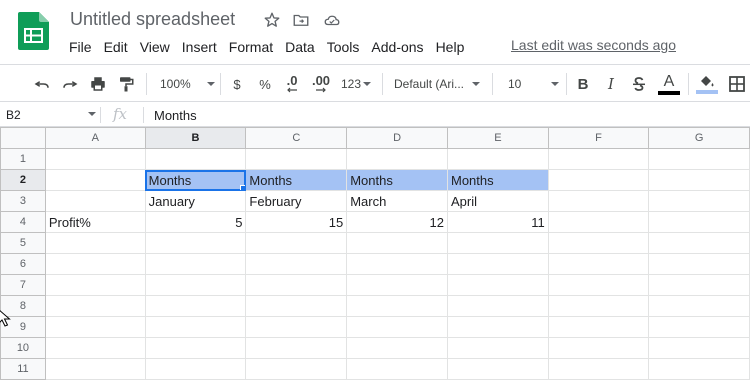  I want to click on cell-g11, so click(699, 369).